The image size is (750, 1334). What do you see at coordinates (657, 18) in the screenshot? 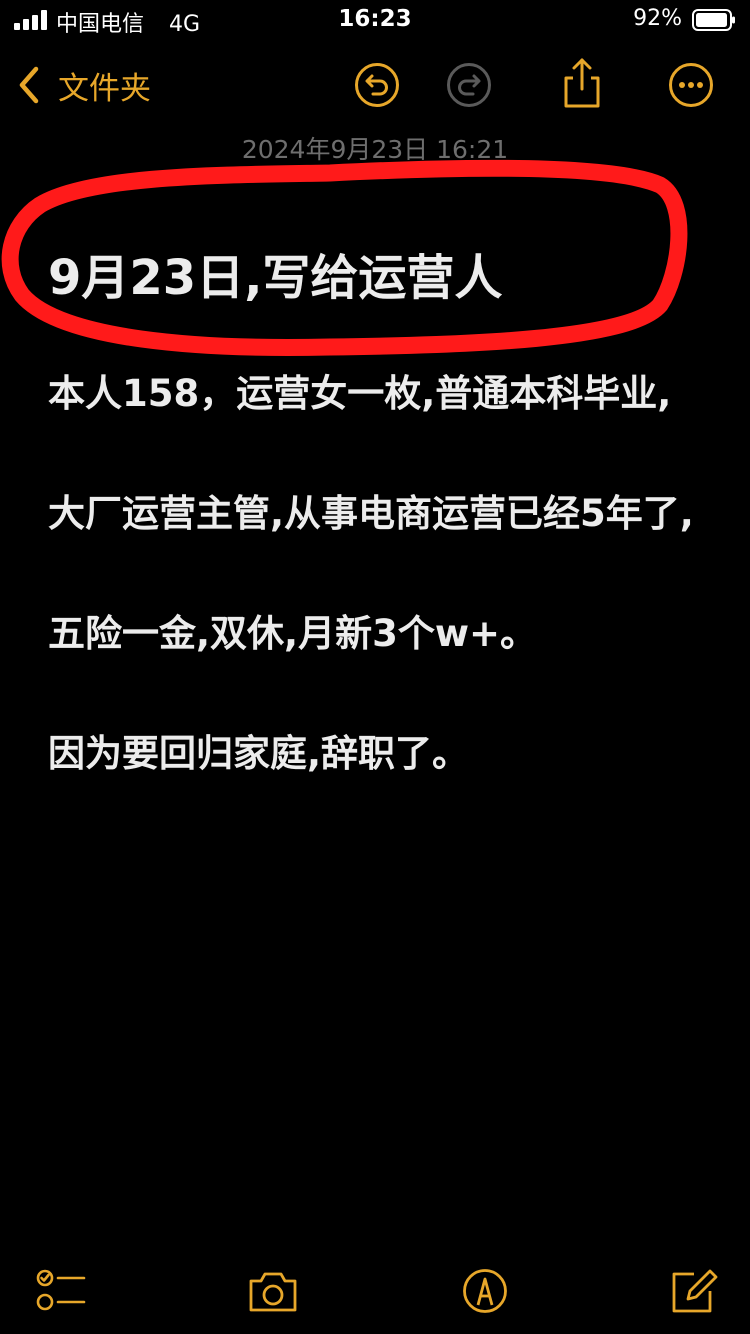
I see `battery-percentage: 92%` at bounding box center [657, 18].